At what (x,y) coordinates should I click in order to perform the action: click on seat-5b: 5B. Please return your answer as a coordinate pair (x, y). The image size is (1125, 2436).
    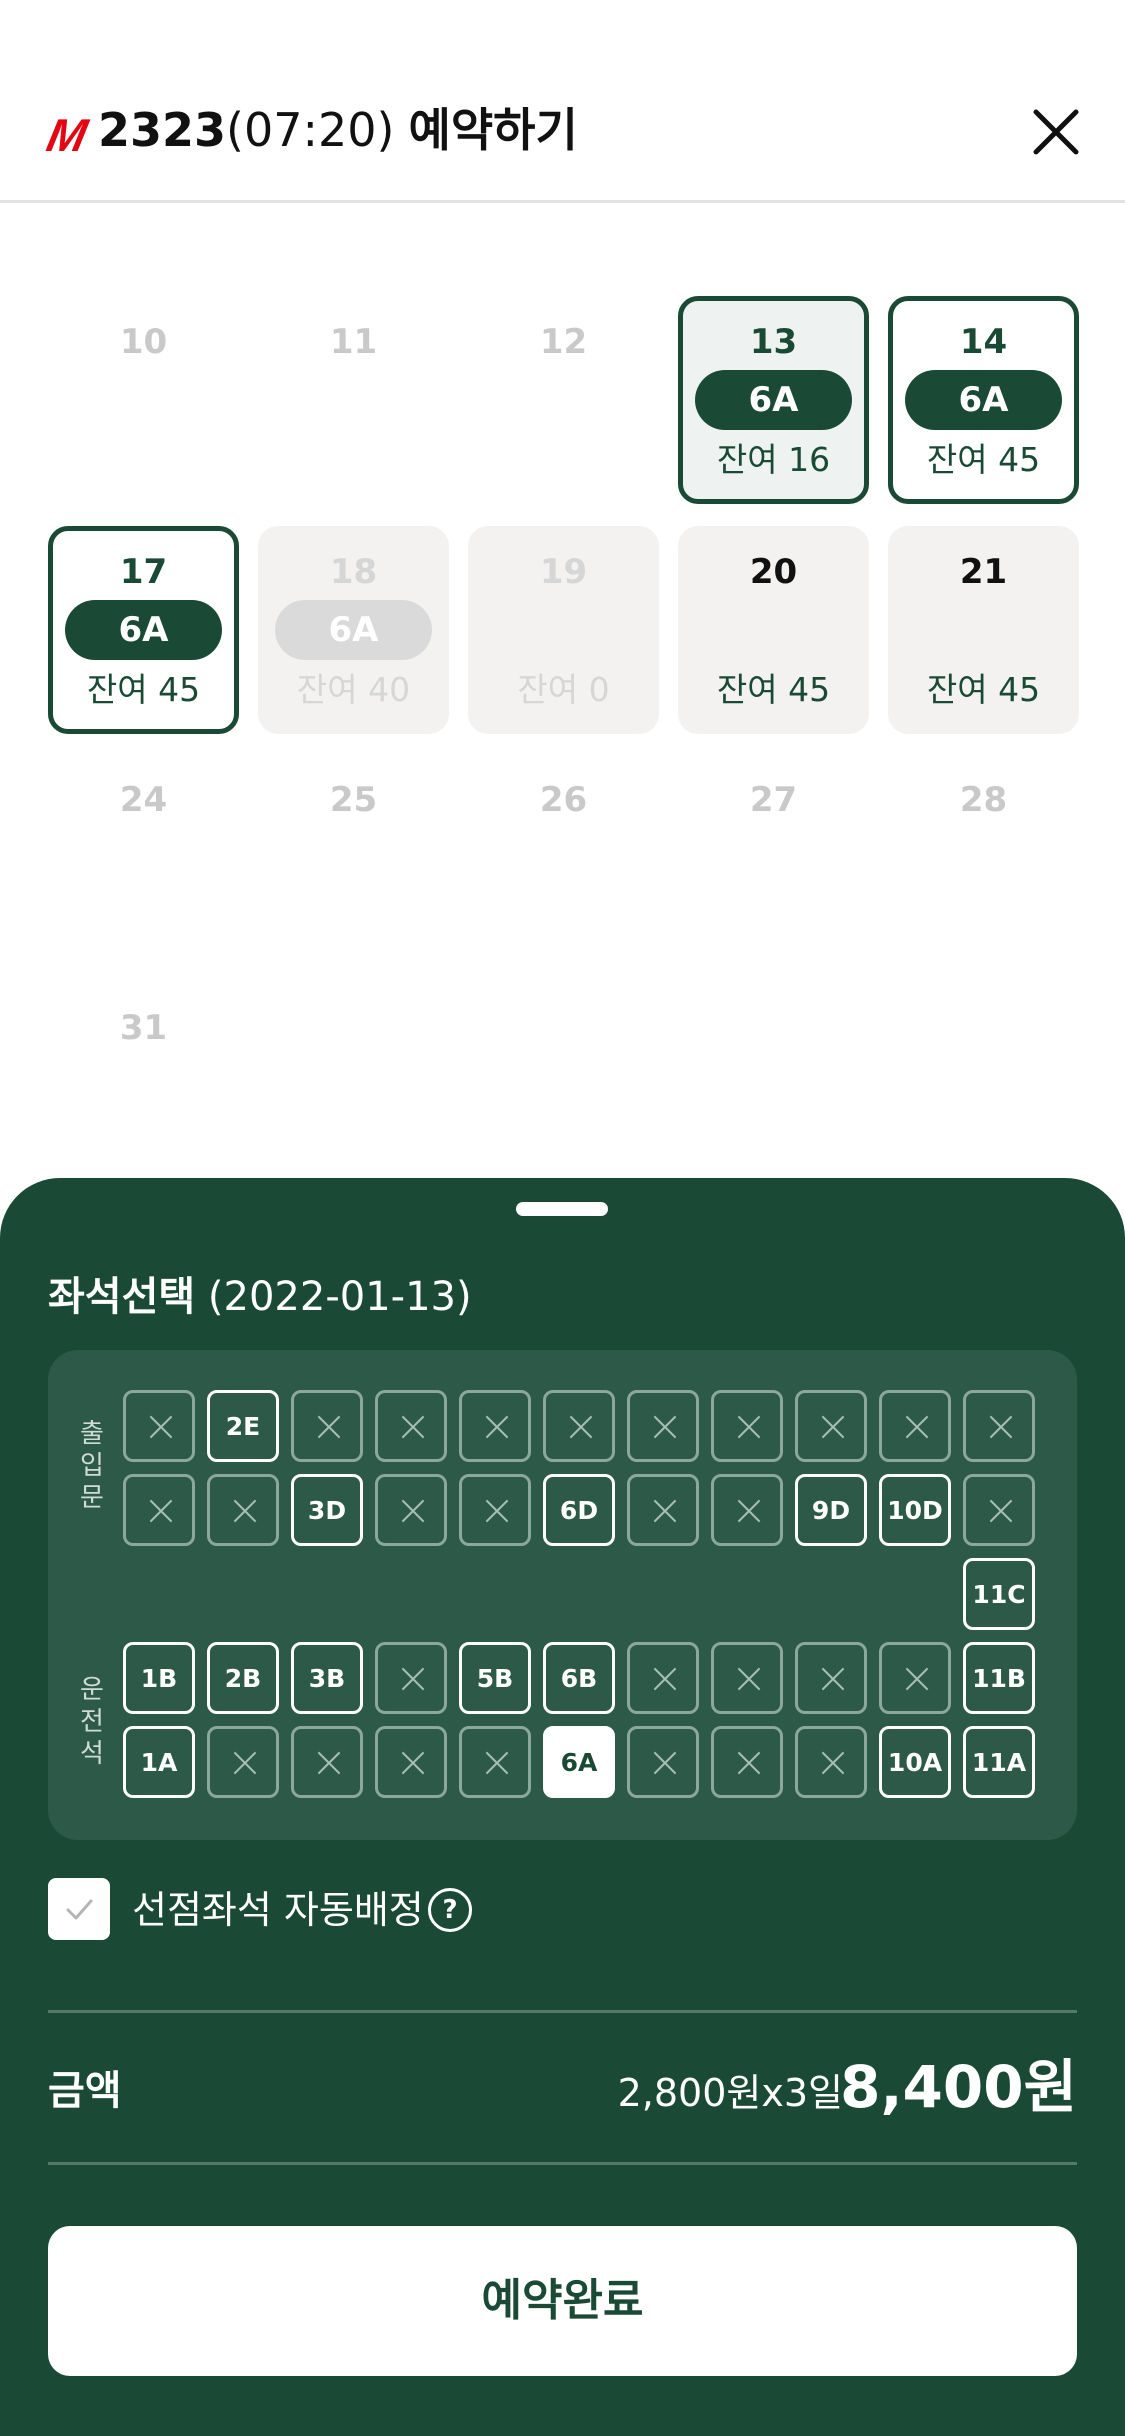
    Looking at the image, I should click on (495, 1678).